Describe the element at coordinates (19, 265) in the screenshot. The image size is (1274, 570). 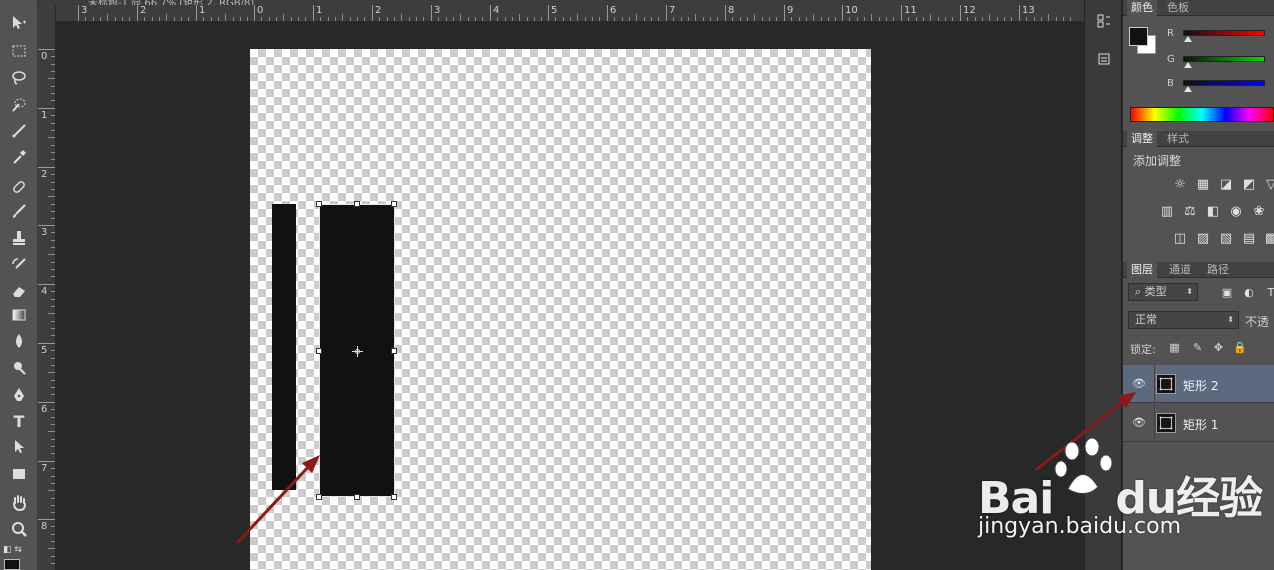
I see `history-brush-tool-icon` at that location.